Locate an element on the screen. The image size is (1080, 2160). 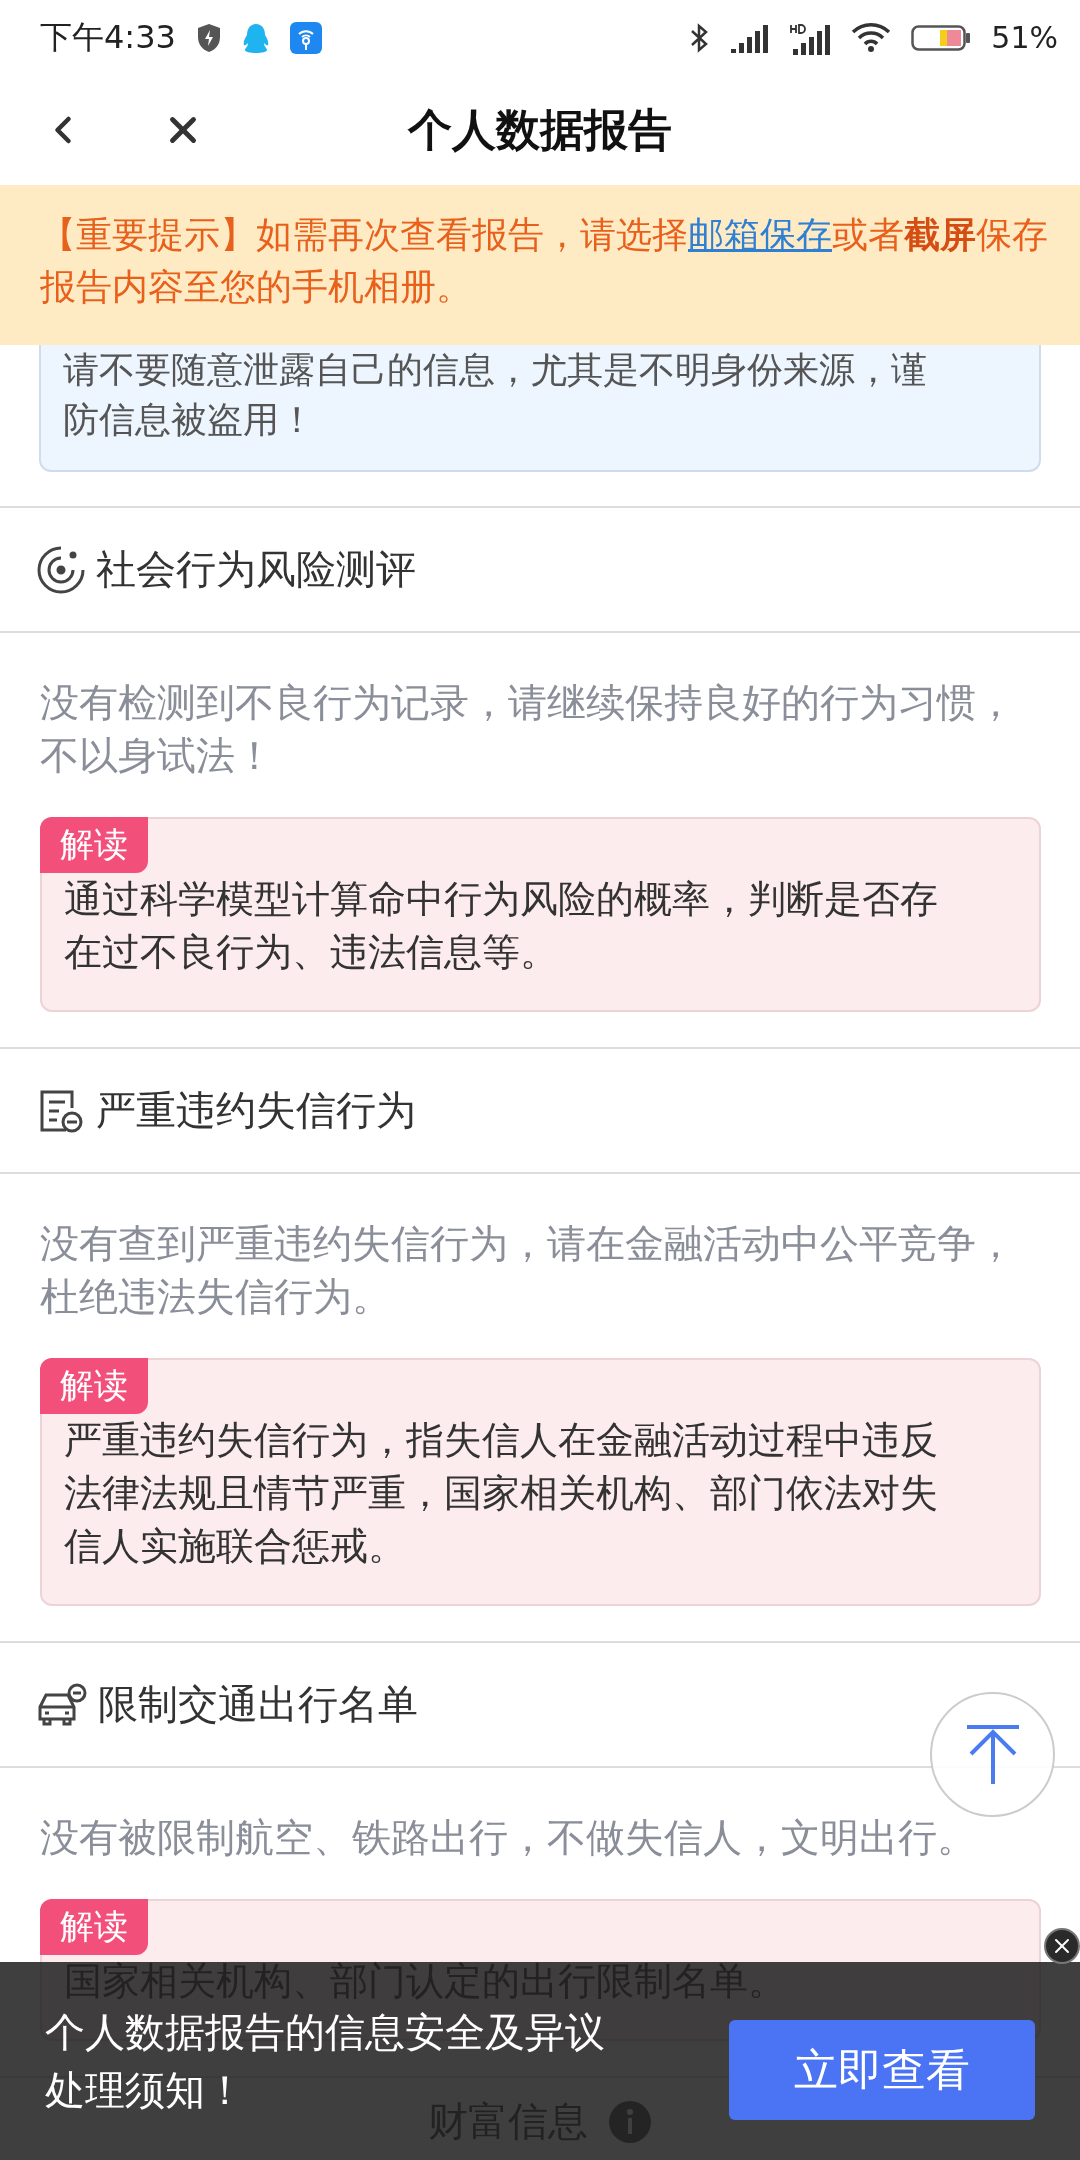
radar-icon is located at coordinates (61, 569).